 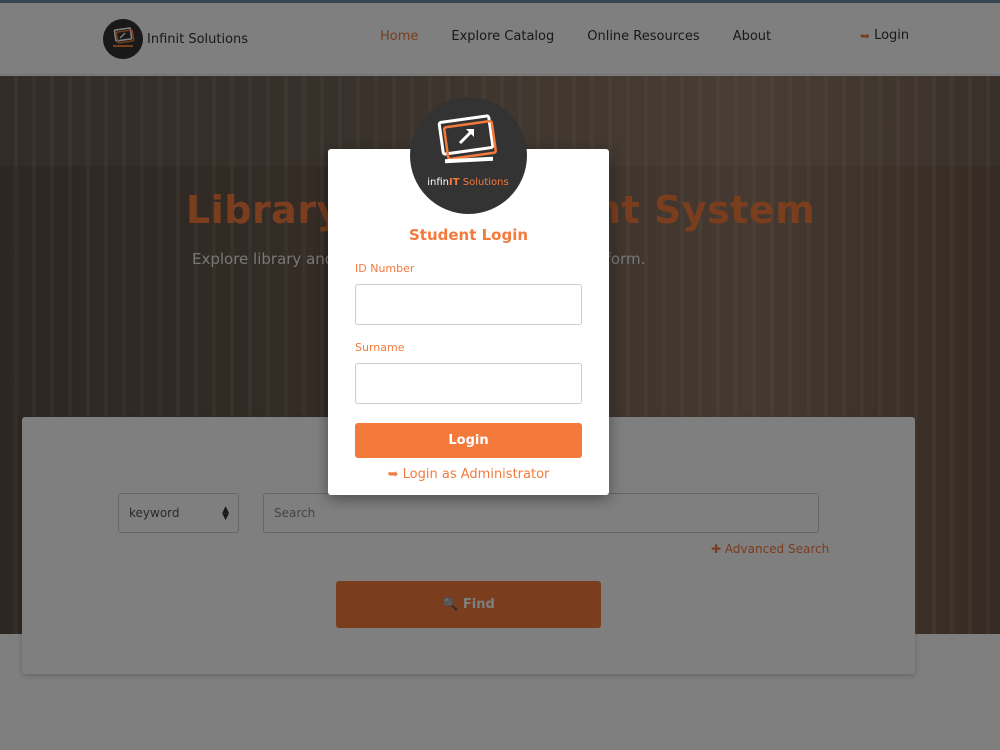 I want to click on modal-logo-it: IT, so click(x=454, y=182).